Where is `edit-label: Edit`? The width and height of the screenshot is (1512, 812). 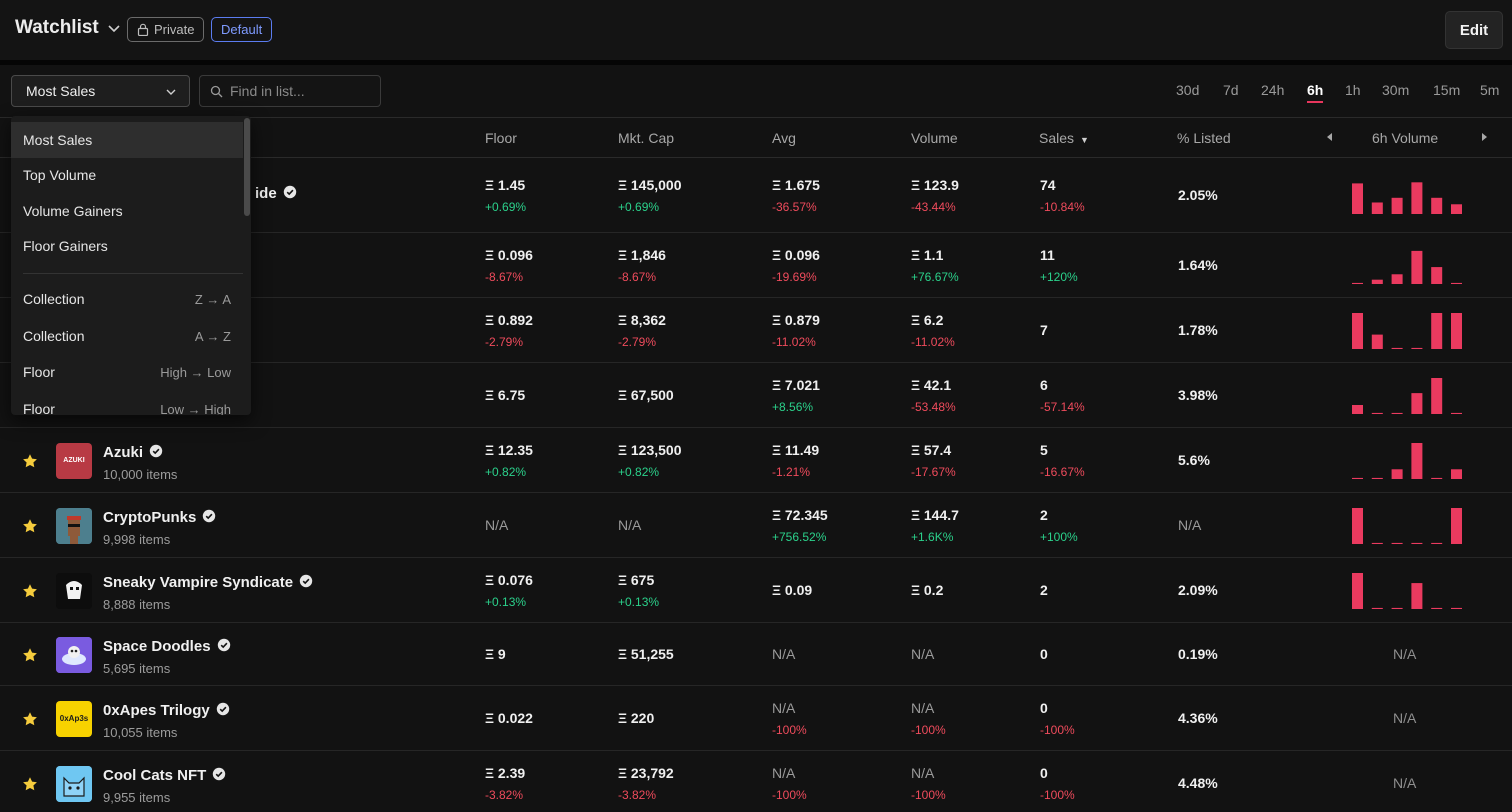
edit-label: Edit is located at coordinates (1474, 30).